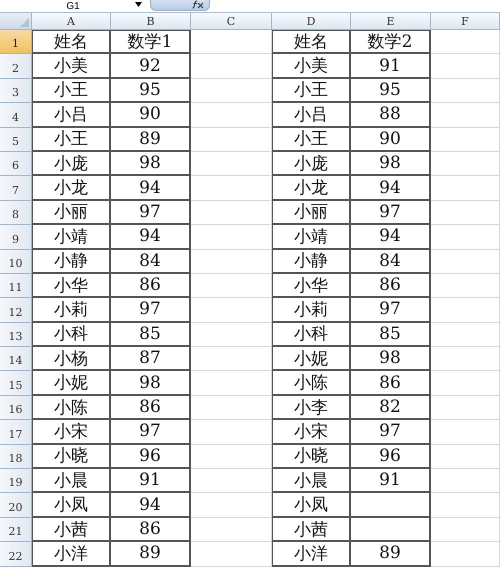 Image resolution: width=500 pixels, height=569 pixels. I want to click on row-header: 20, so click(16, 505).